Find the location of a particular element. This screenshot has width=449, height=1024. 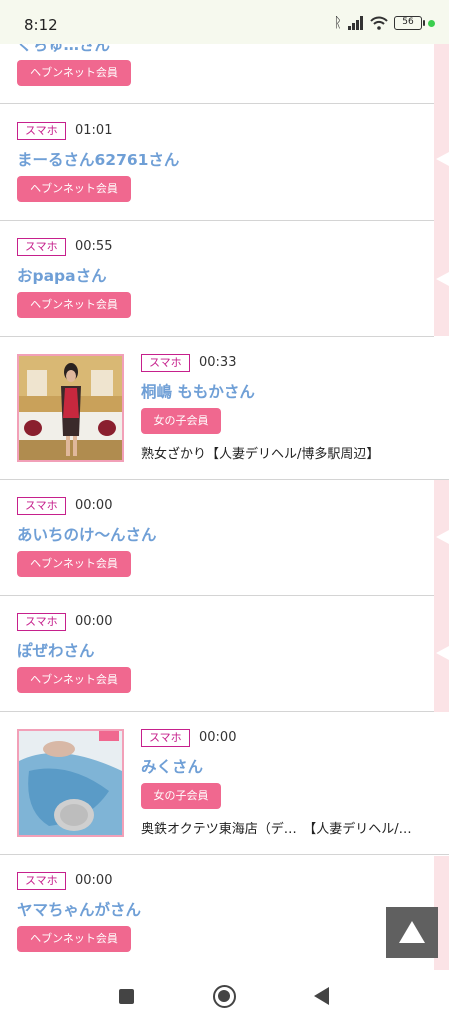

user-name-link: あいちのけ〜んさん is located at coordinates (87, 534).